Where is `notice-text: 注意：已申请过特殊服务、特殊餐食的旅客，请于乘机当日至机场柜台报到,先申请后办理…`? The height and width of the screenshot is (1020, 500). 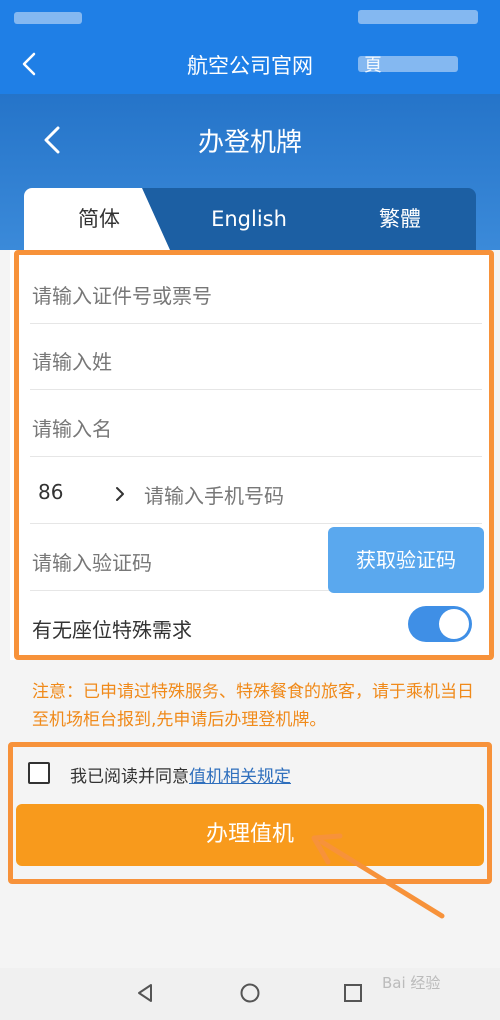
notice-text: 注意：已申请过特殊服务、特殊餐食的旅客，请于乘机当日至机场柜台报到,先申请后办理… is located at coordinates (253, 706).